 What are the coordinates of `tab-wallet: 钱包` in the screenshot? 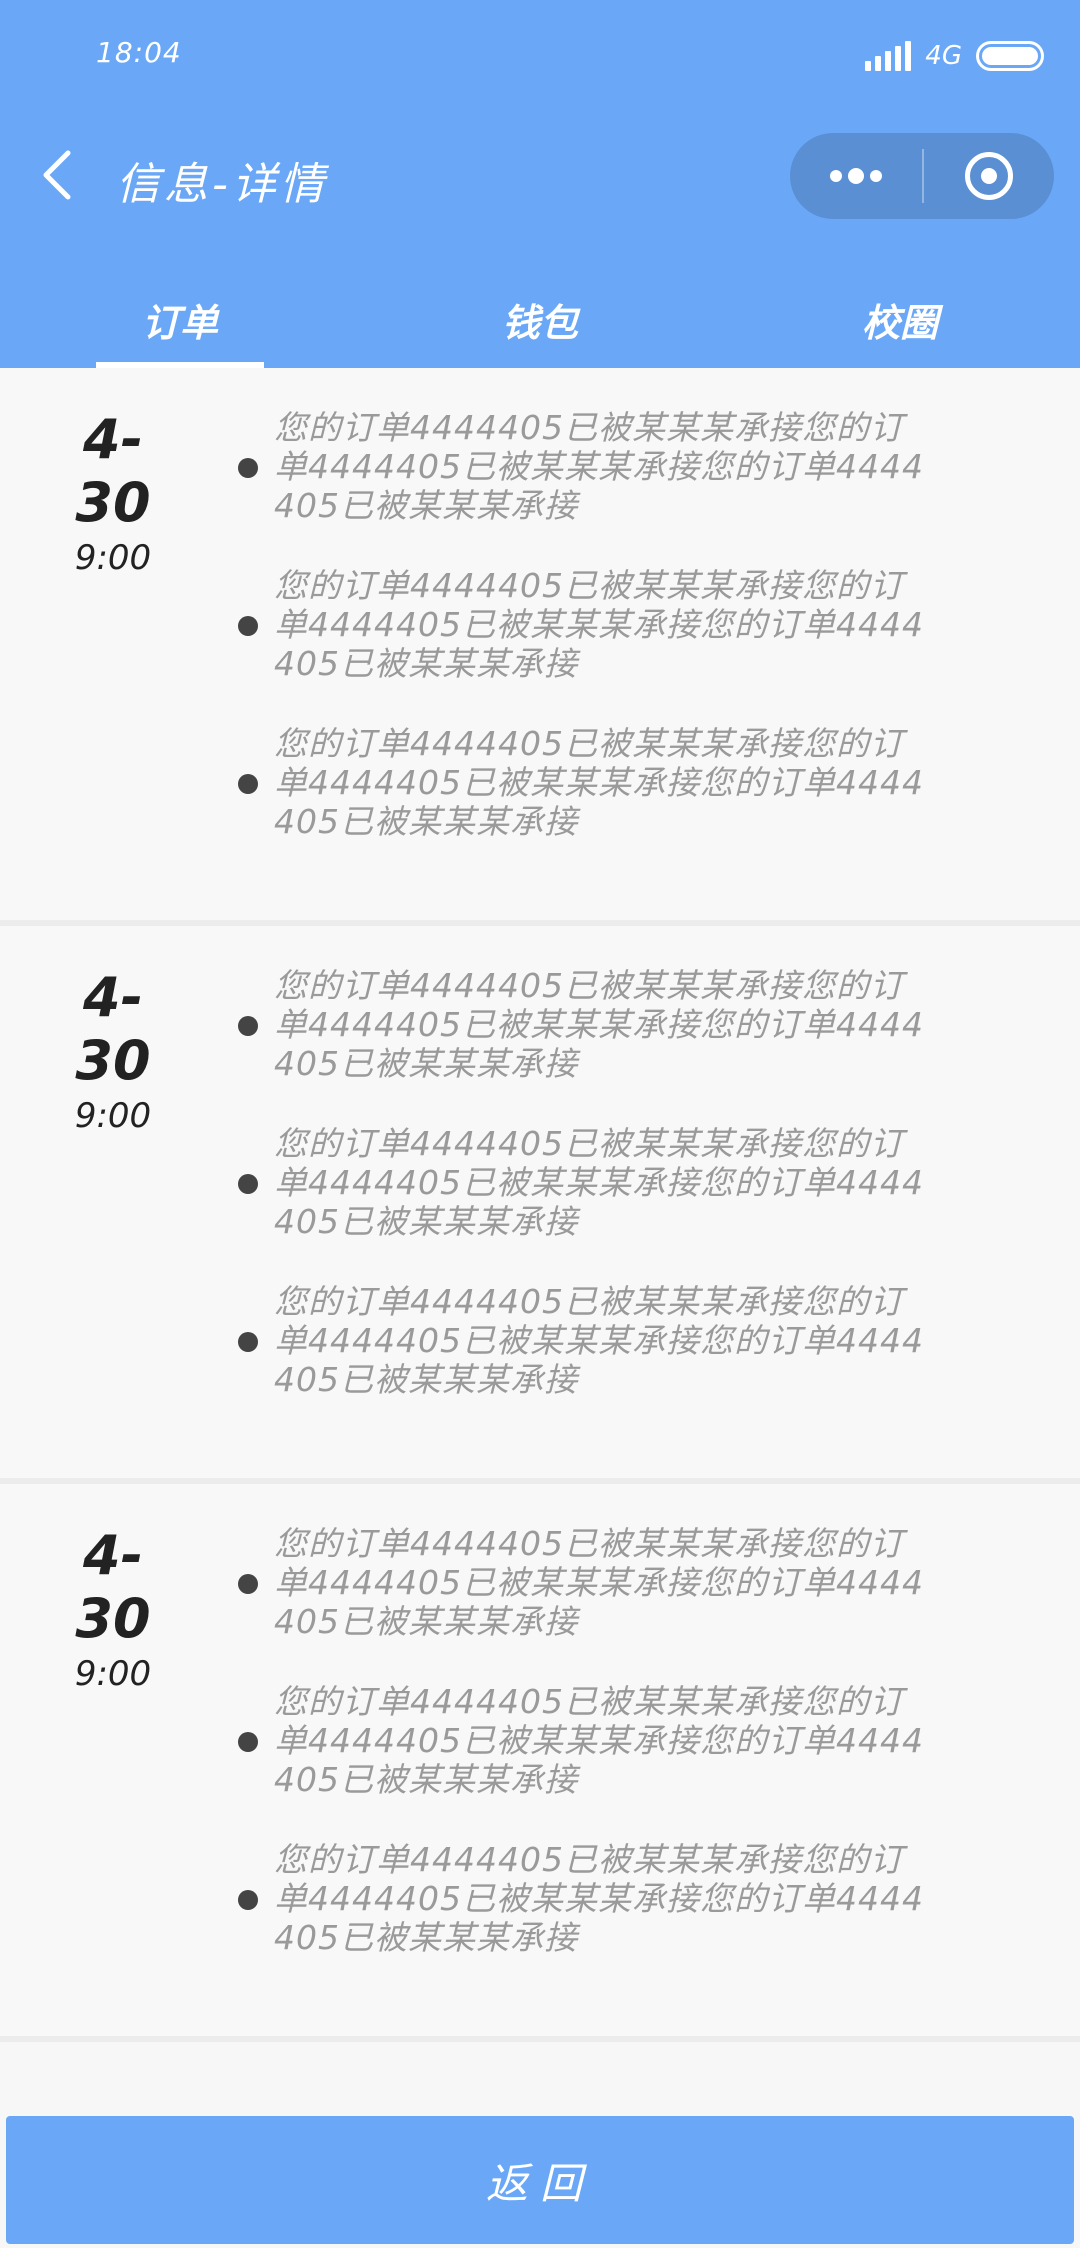 It's located at (540, 319).